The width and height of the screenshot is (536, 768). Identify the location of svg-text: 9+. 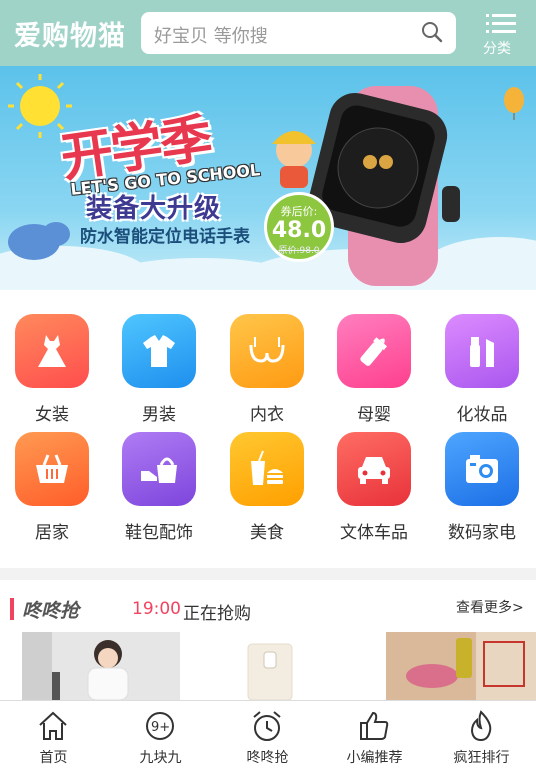
(160, 727).